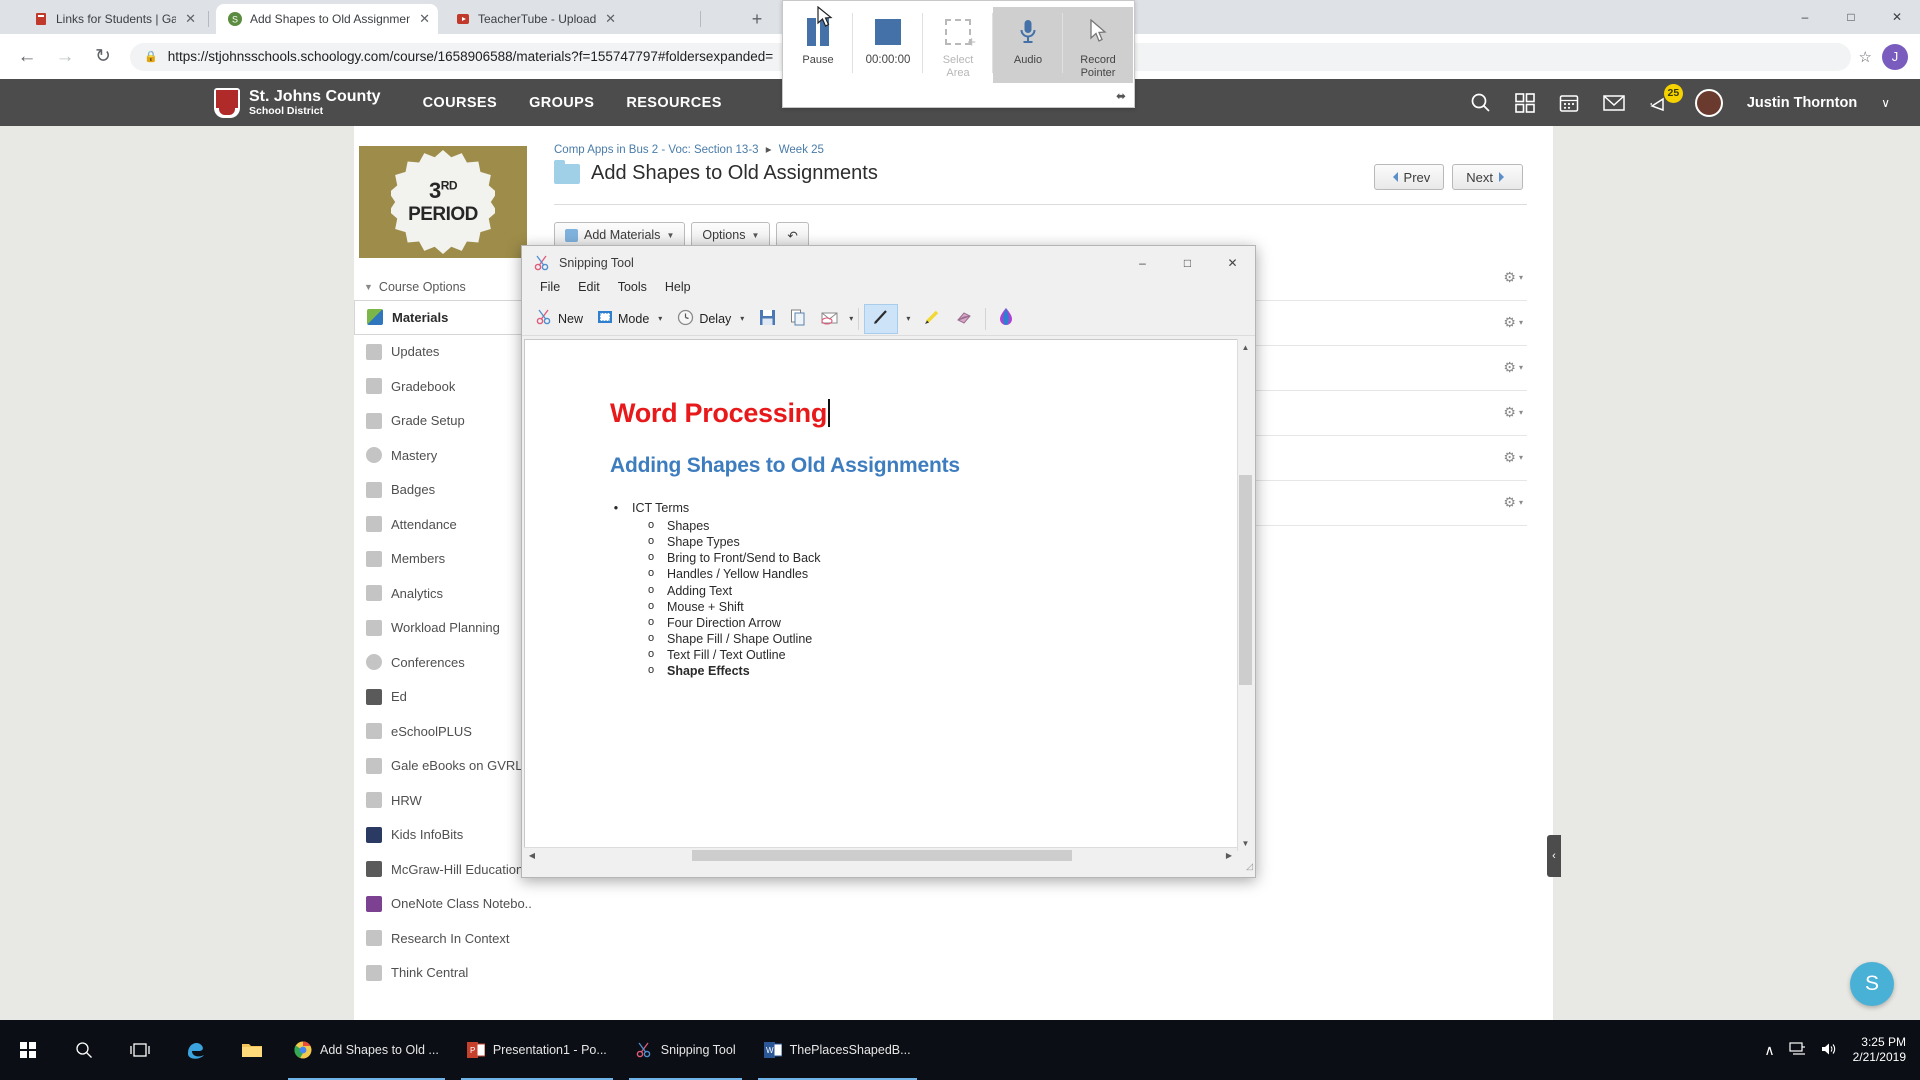 The height and width of the screenshot is (1080, 1920). What do you see at coordinates (448, 287) in the screenshot?
I see `course-options-toggle: ▼ Course Options` at bounding box center [448, 287].